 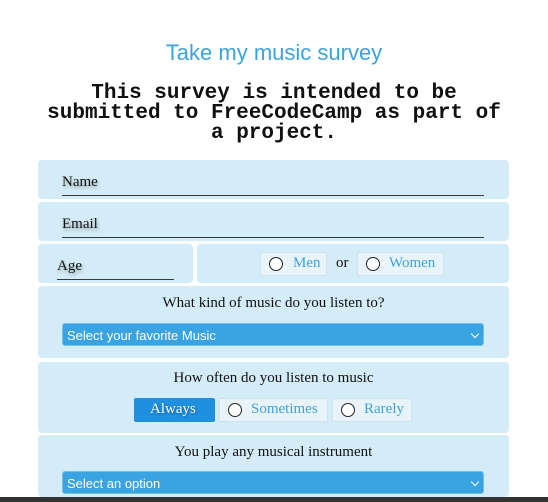 I want to click on email-panel: Email, so click(x=273, y=221).